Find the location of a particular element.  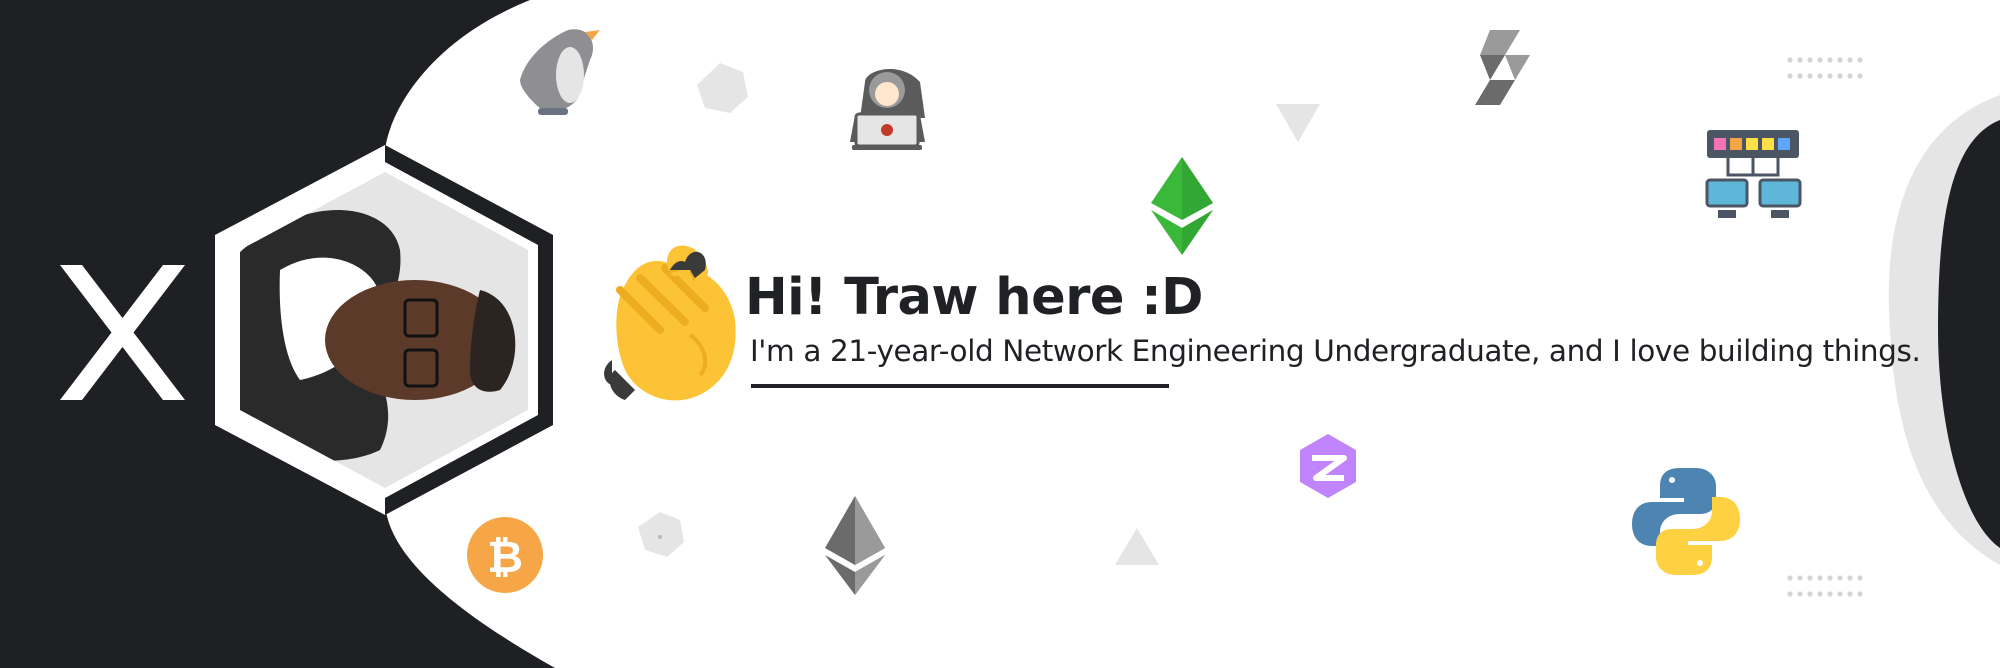

headline: Hi! Traw here :D is located at coordinates (974, 297).